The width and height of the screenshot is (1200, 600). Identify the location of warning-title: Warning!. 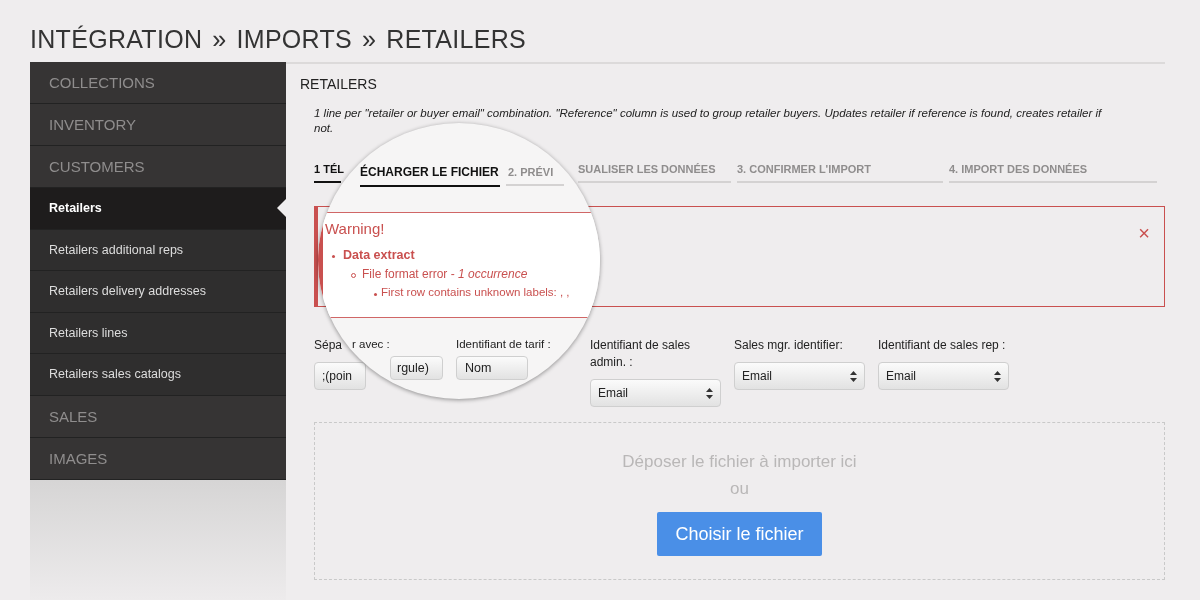
(355, 228).